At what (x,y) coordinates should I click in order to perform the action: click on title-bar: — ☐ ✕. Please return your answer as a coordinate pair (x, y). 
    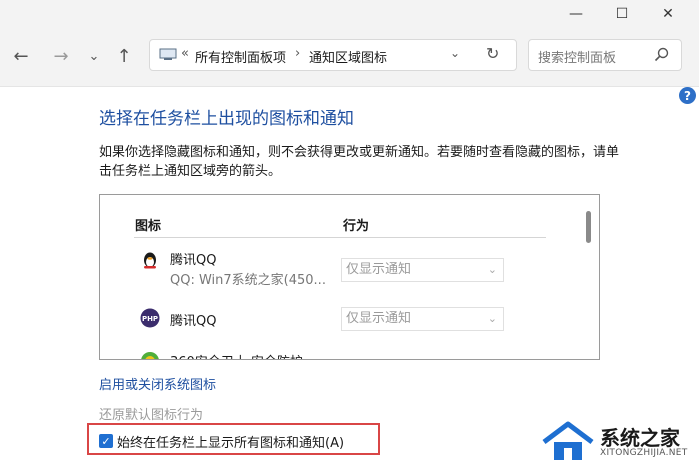
    Looking at the image, I should click on (349, 14).